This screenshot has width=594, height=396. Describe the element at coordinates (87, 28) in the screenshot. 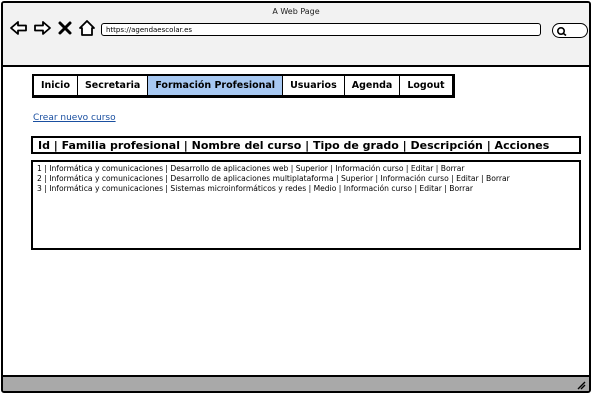

I see `home-icon` at that location.